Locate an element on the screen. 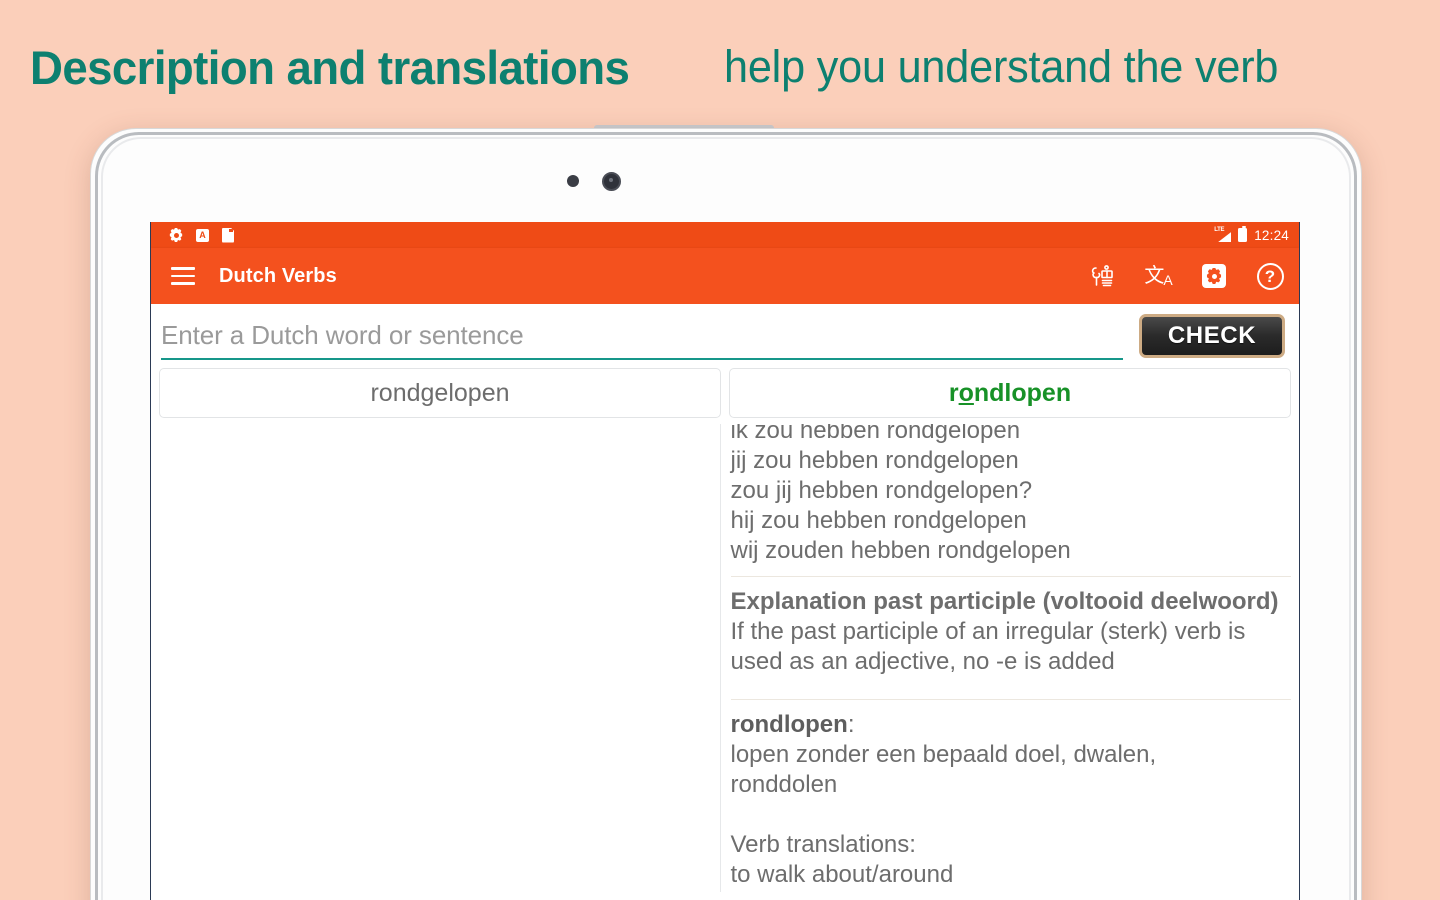  status-clock: 12:24 is located at coordinates (1271, 235).